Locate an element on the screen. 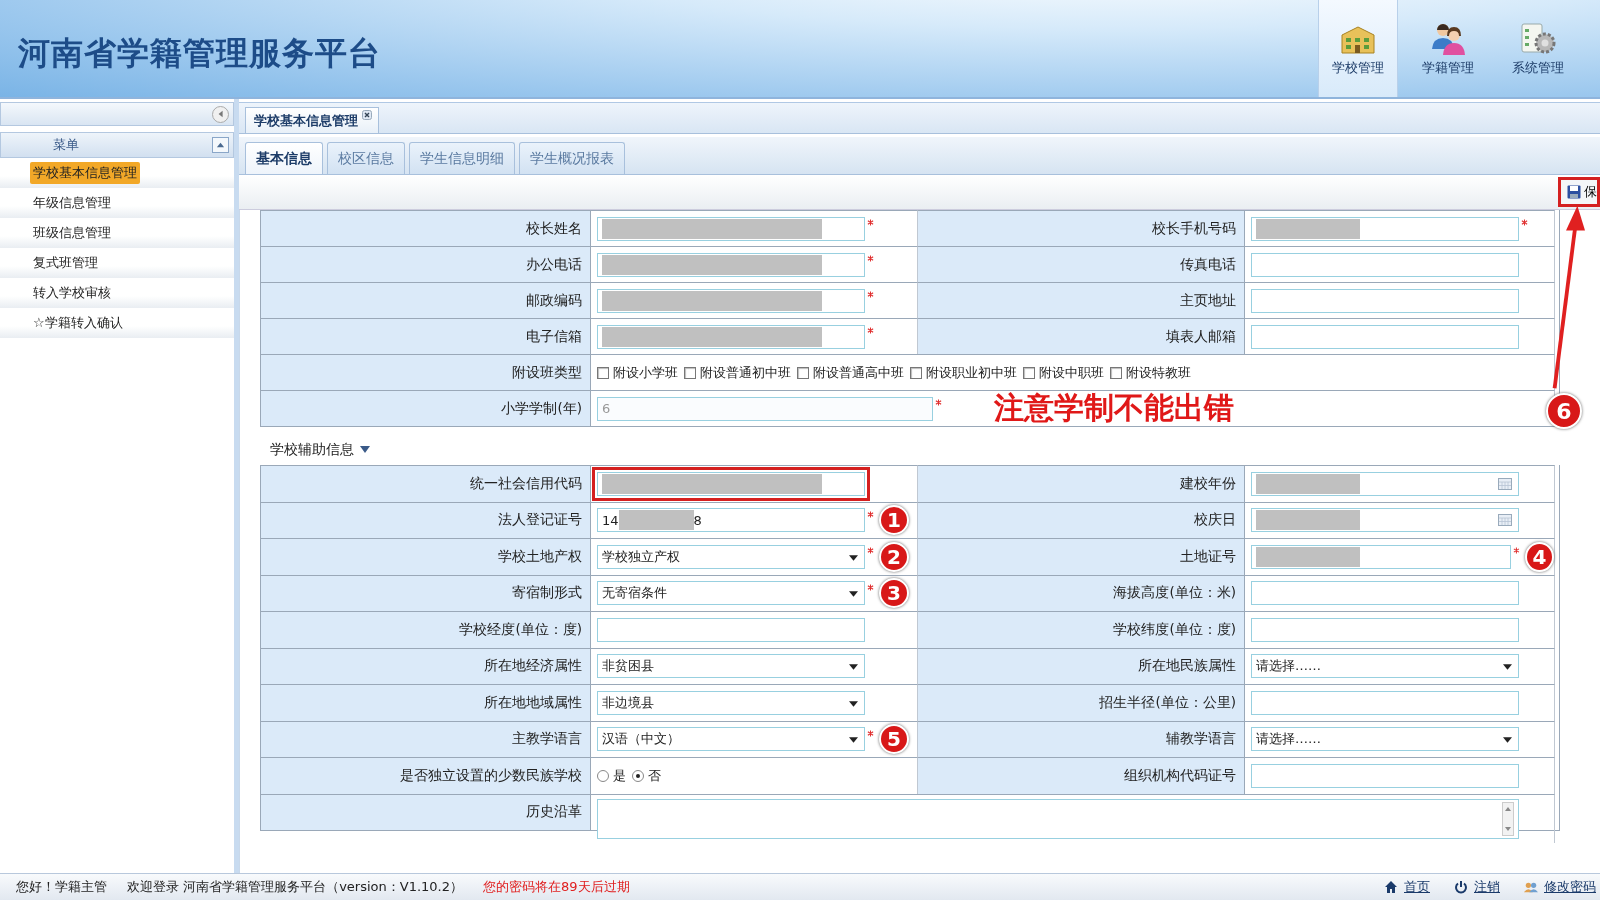  field-label: 组织机构代码证号 is located at coordinates (1081, 775).